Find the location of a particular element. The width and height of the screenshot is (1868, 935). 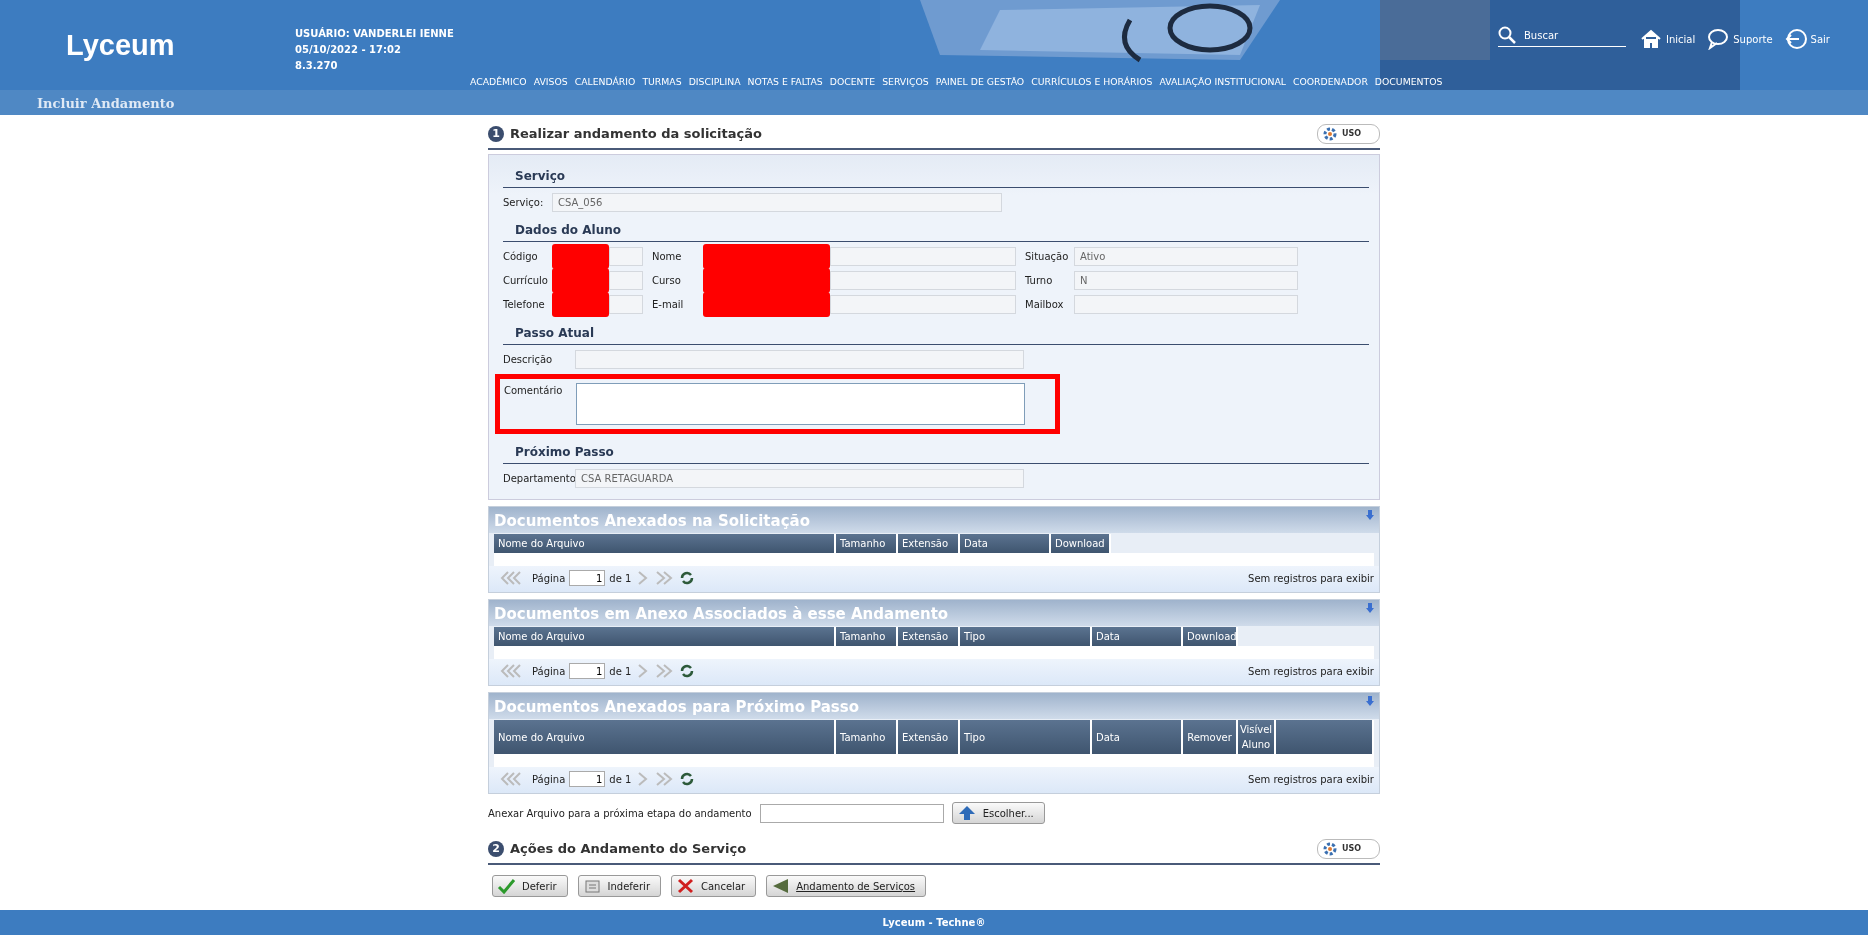

input-field: Ativo is located at coordinates (1186, 256).